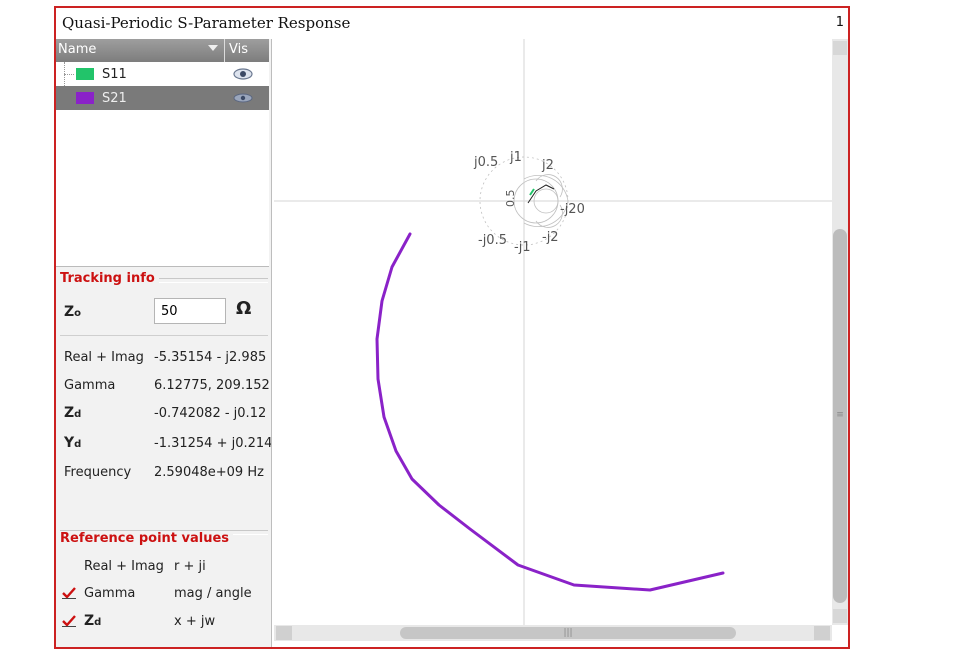  What do you see at coordinates (515, 157) in the screenshot?
I see `smith-label-top-b: j1` at bounding box center [515, 157].